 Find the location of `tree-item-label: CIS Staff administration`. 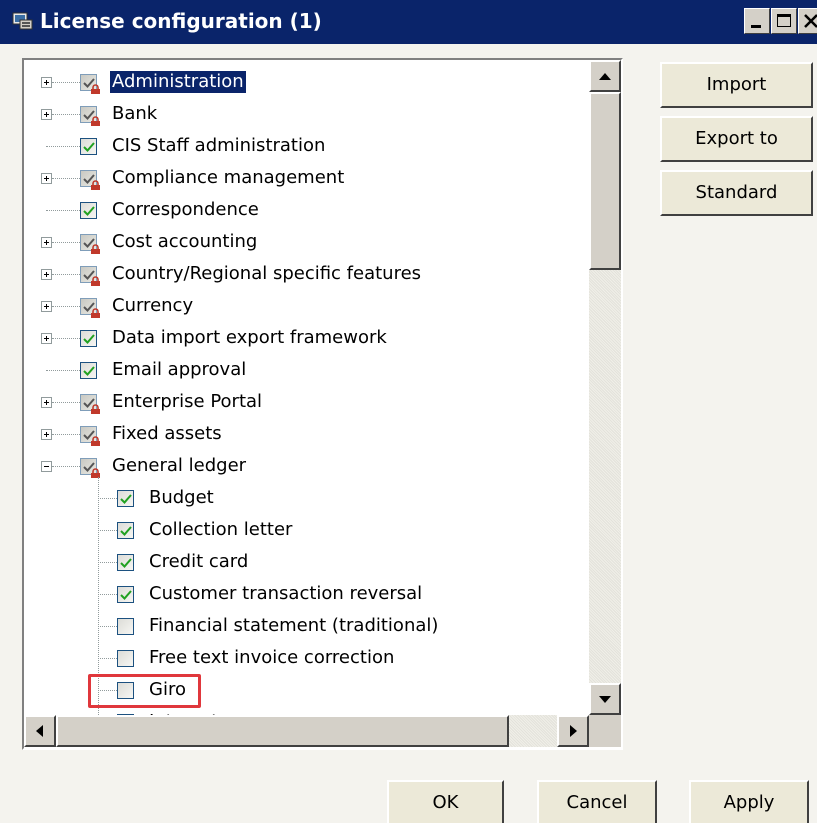

tree-item-label: CIS Staff administration is located at coordinates (218, 146).